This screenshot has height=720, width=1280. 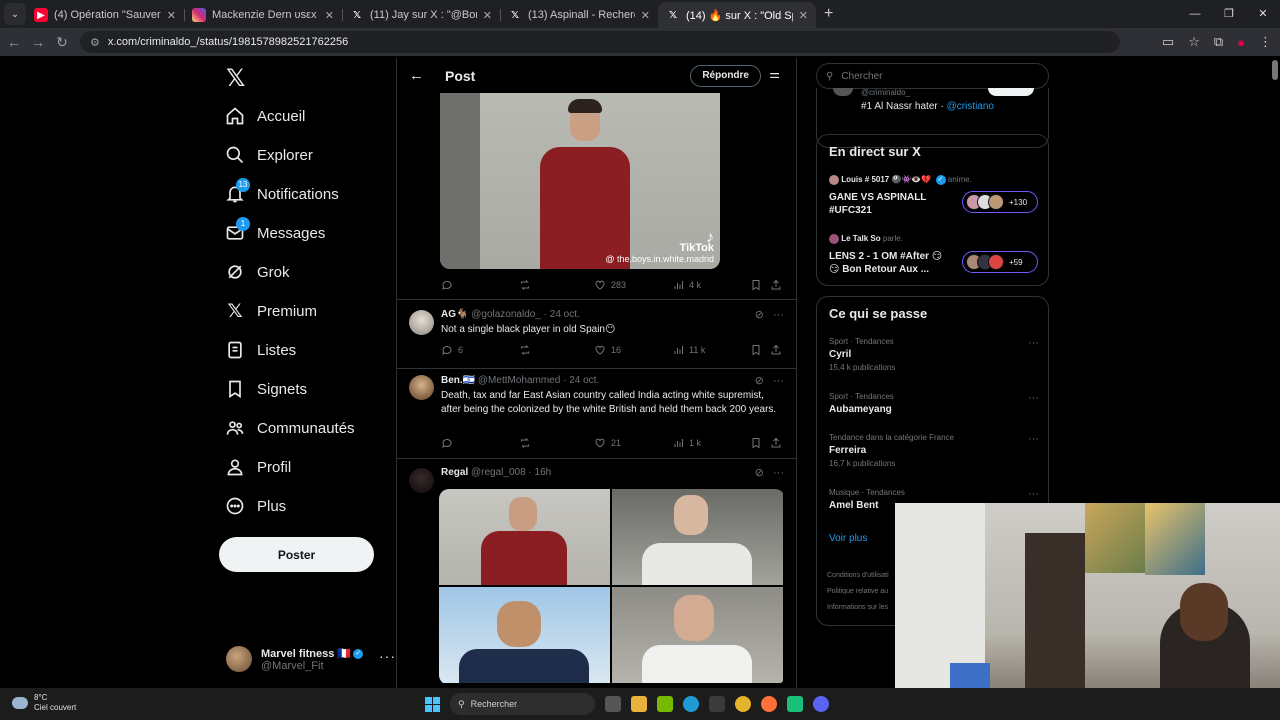 What do you see at coordinates (265, 155) in the screenshot?
I see `sidebar-item-explore: Explorer` at bounding box center [265, 155].